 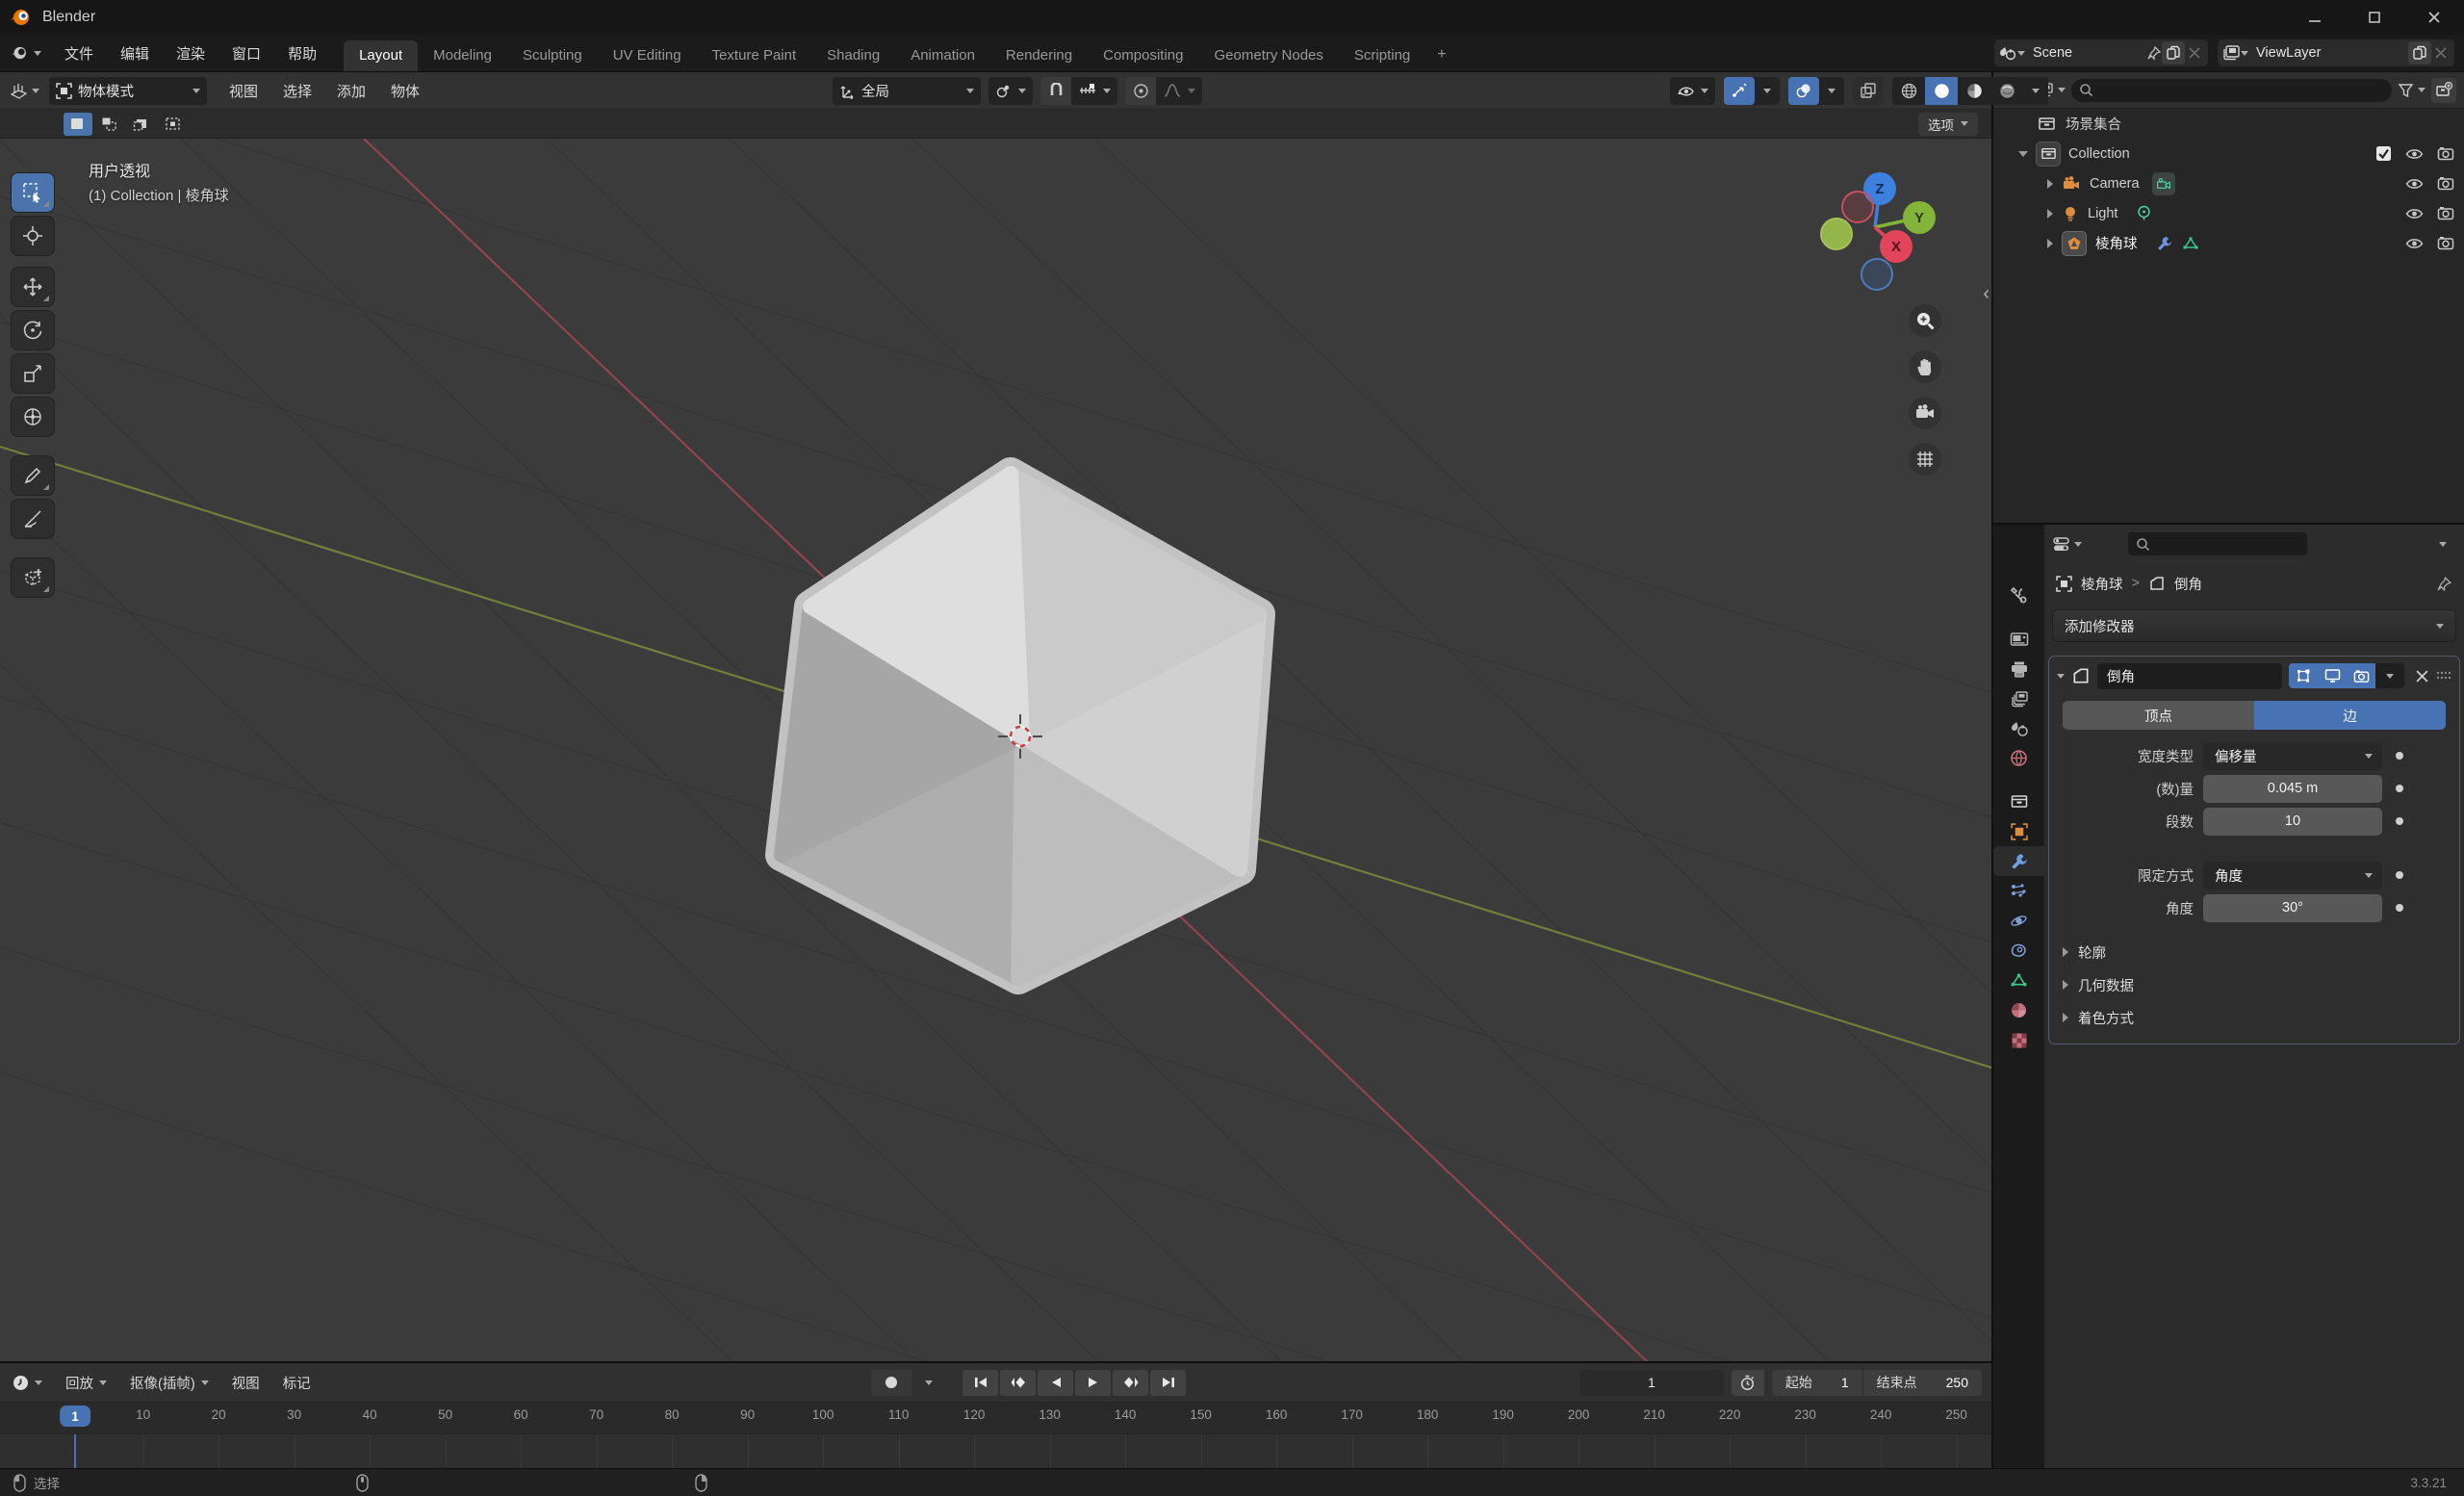 I want to click on animate-dot, so click(x=2399, y=908).